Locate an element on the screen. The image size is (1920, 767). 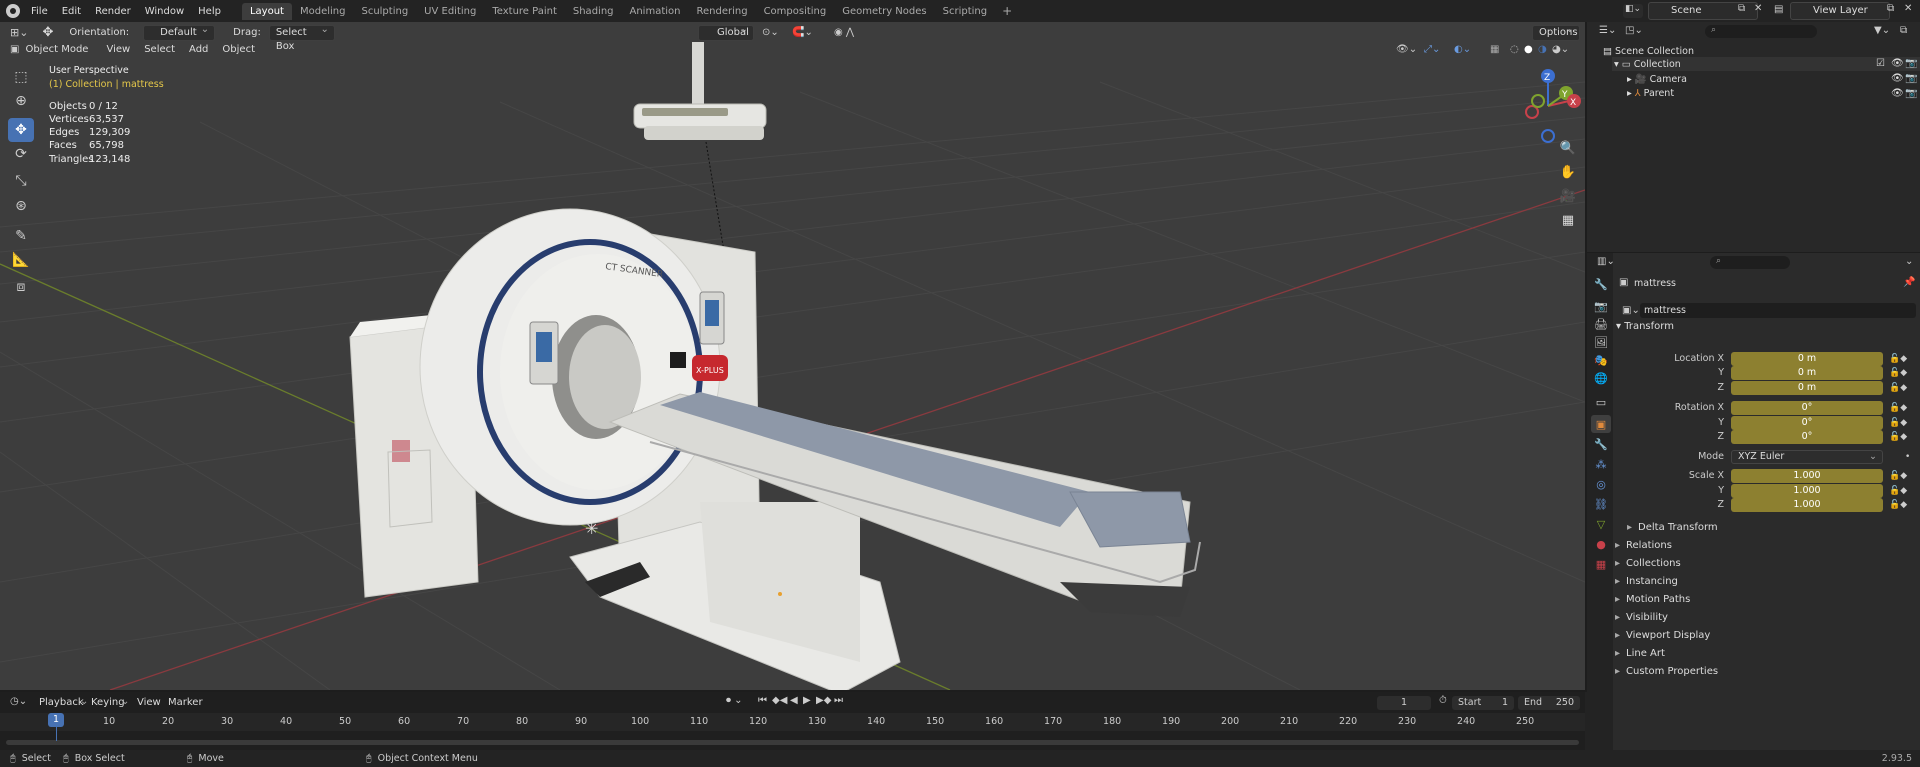
prev-keyframe-icon: ◆◀ is located at coordinates (779, 700).